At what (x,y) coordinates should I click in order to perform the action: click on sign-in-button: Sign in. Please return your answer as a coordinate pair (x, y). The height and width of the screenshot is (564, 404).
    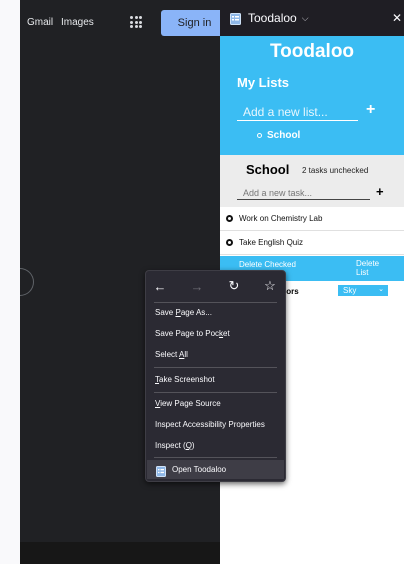
    Looking at the image, I should click on (194, 23).